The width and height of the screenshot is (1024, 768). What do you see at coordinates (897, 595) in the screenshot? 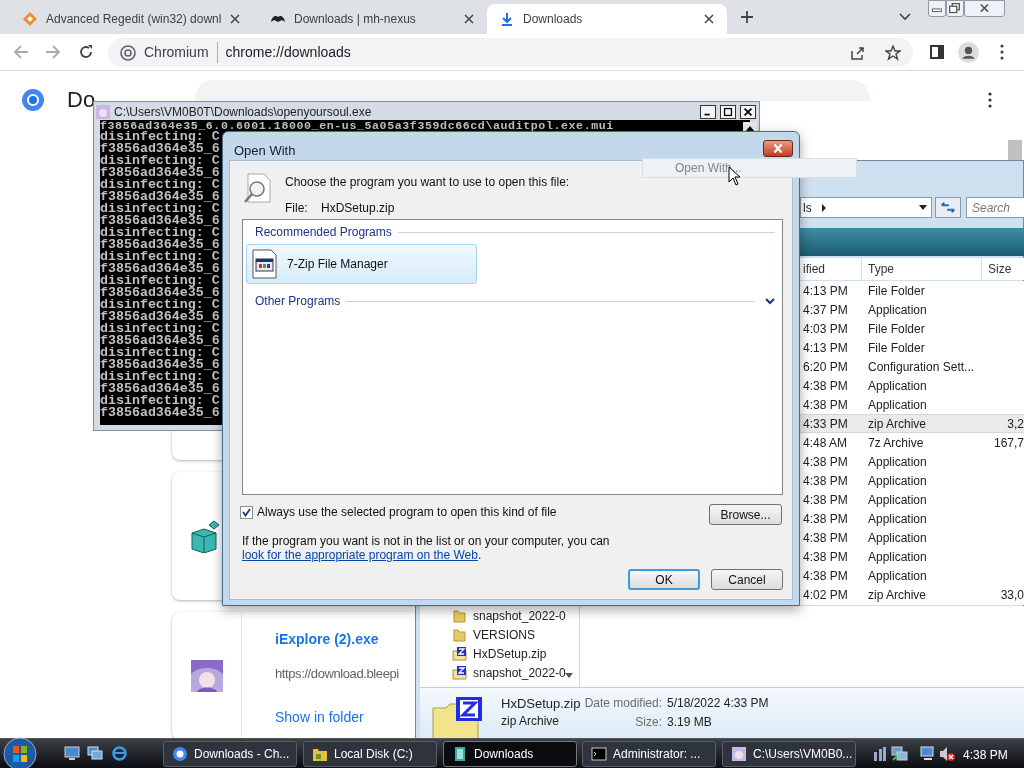
I see `table-cell-text: zip Archive` at bounding box center [897, 595].